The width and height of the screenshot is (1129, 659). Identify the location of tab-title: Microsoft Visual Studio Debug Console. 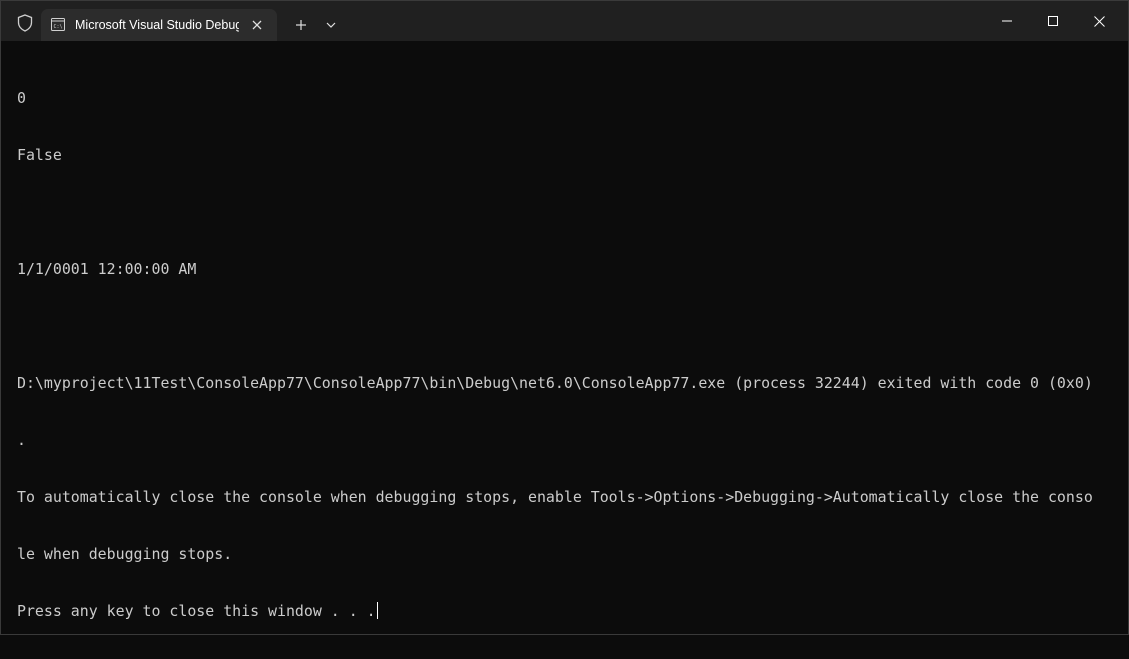
(157, 25).